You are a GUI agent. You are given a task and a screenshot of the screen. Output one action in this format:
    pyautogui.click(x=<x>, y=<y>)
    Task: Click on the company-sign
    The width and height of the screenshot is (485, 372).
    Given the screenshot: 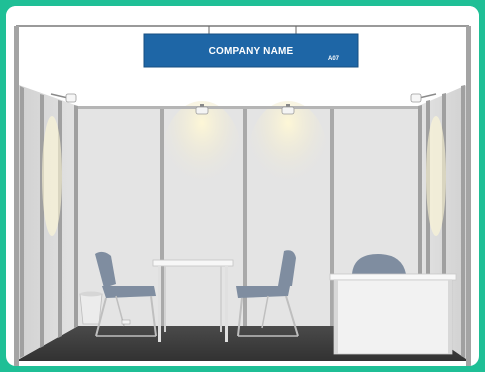 What is the action you would take?
    pyautogui.click(x=251, y=50)
    